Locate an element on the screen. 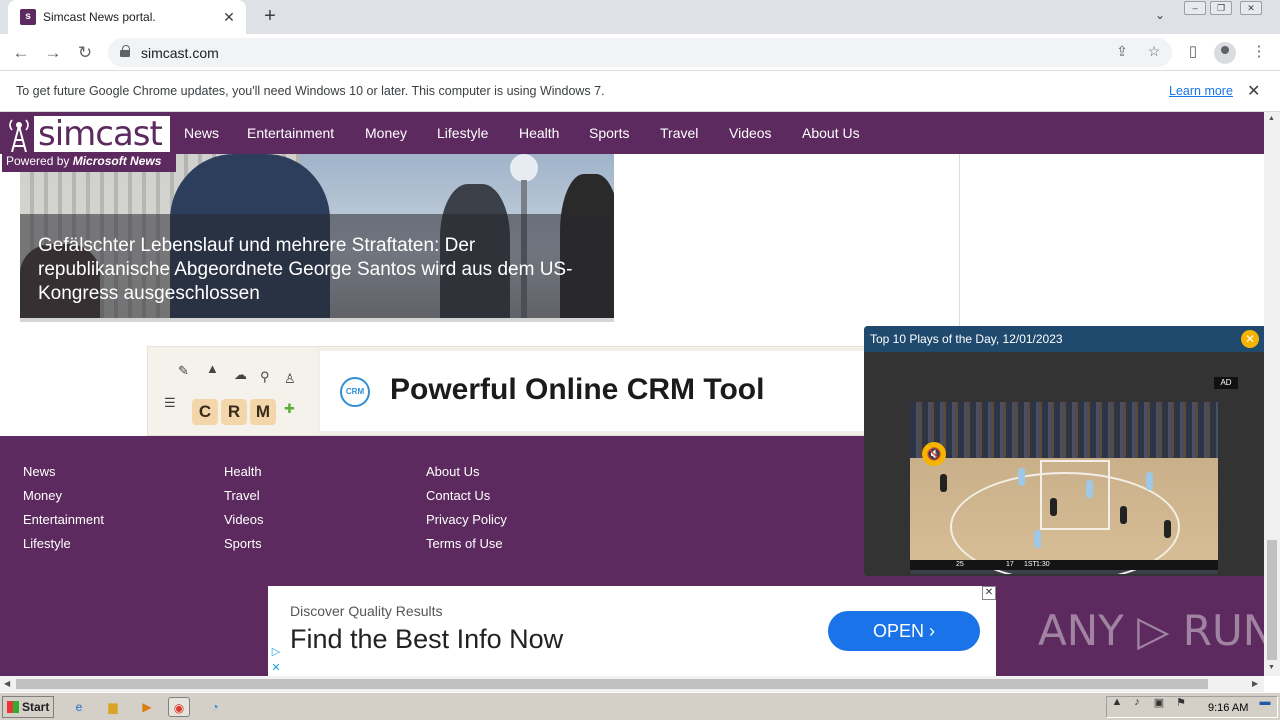 This screenshot has height=720, width=1280. scroll-down-icon: ▼ is located at coordinates (1271, 667).